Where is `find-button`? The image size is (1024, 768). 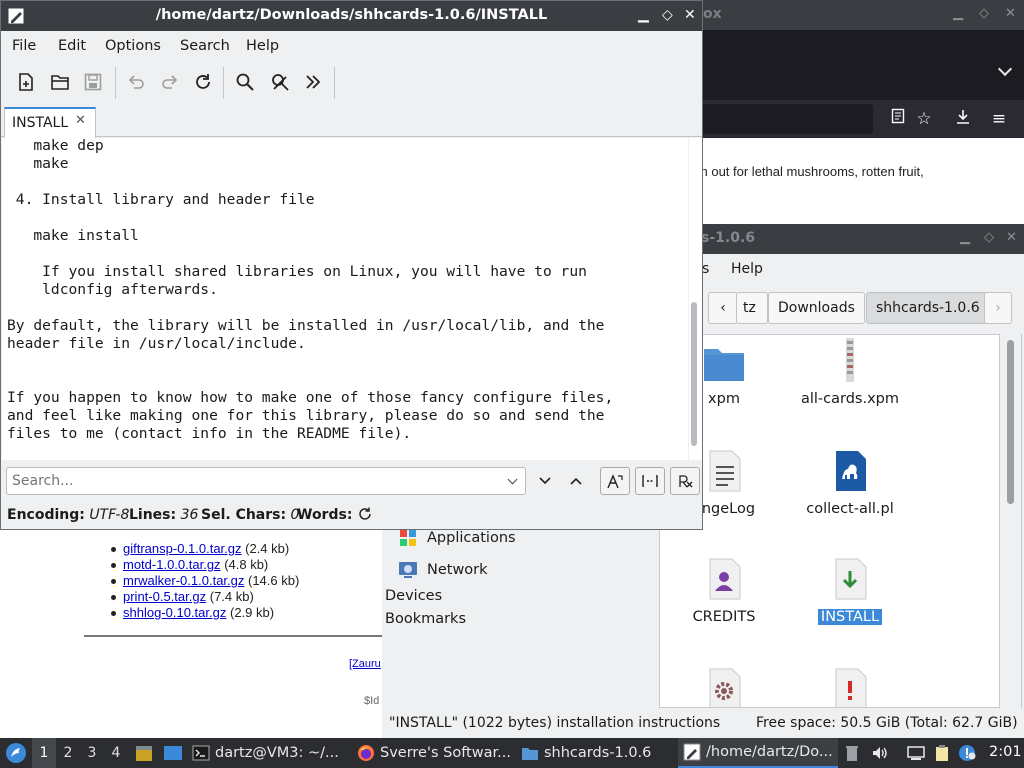
find-button is located at coordinates (245, 82).